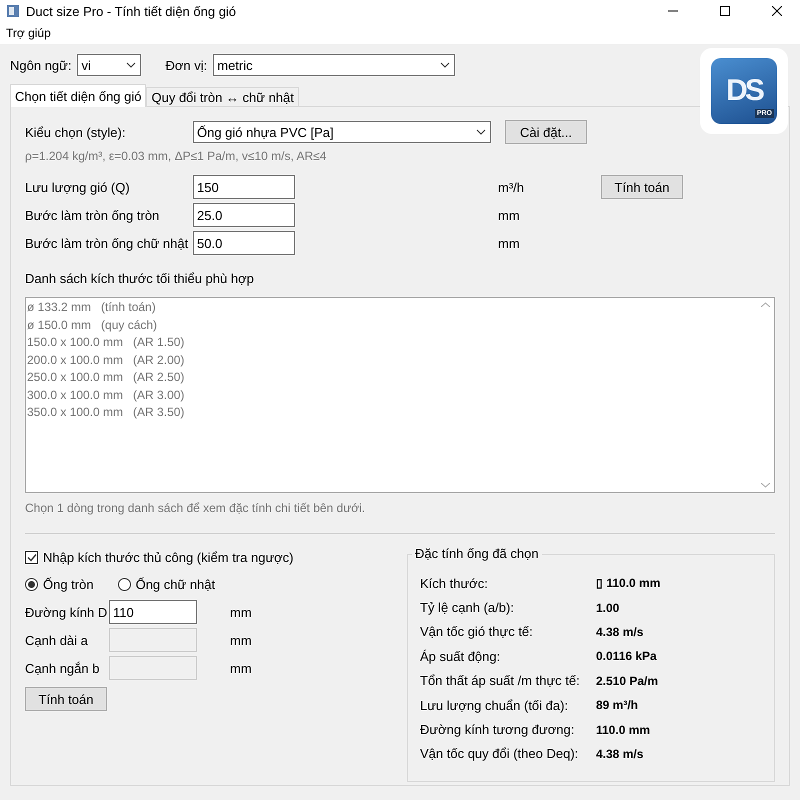 Image resolution: width=800 pixels, height=800 pixels. What do you see at coordinates (105, 343) in the screenshot?
I see `list-item: 150.0 x 100.0 mm (AR 1.50)` at bounding box center [105, 343].